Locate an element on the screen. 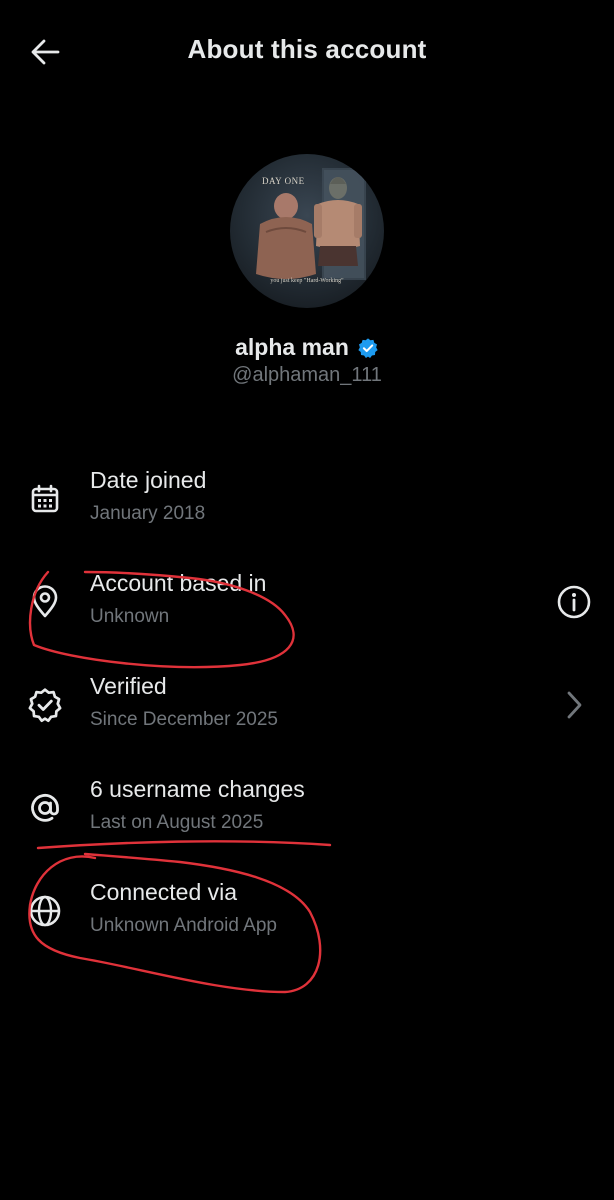  row-title: 6 username changes is located at coordinates (197, 789).